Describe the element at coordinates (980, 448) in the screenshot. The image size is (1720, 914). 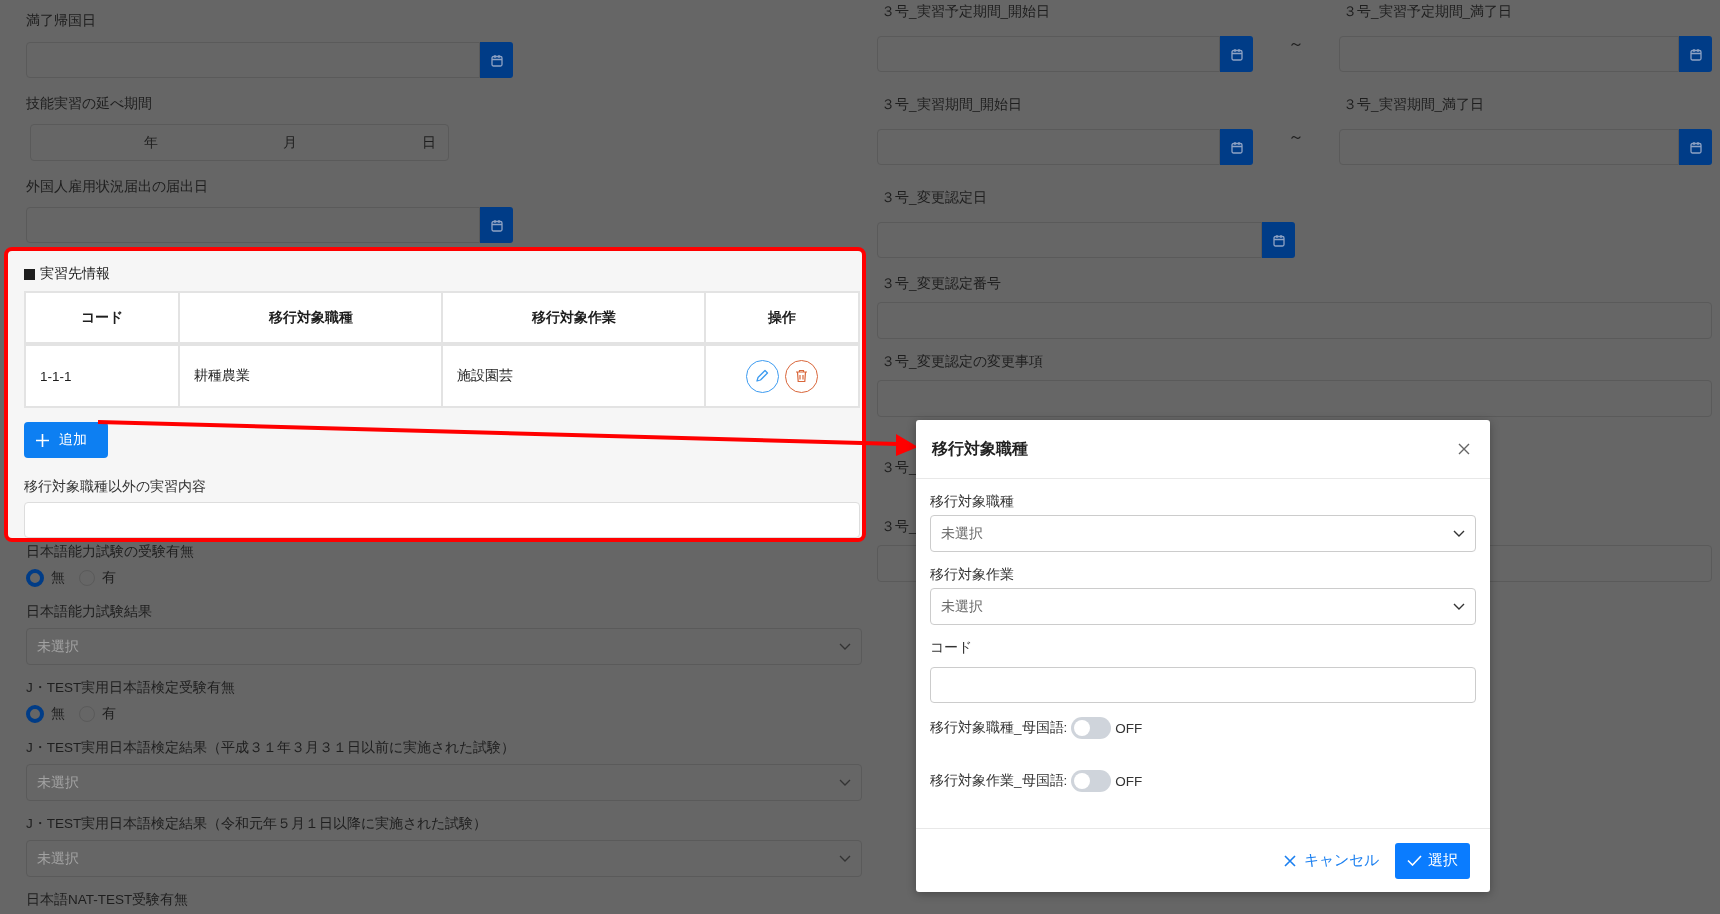
I see `dialog-title: 移行対象職種` at that location.